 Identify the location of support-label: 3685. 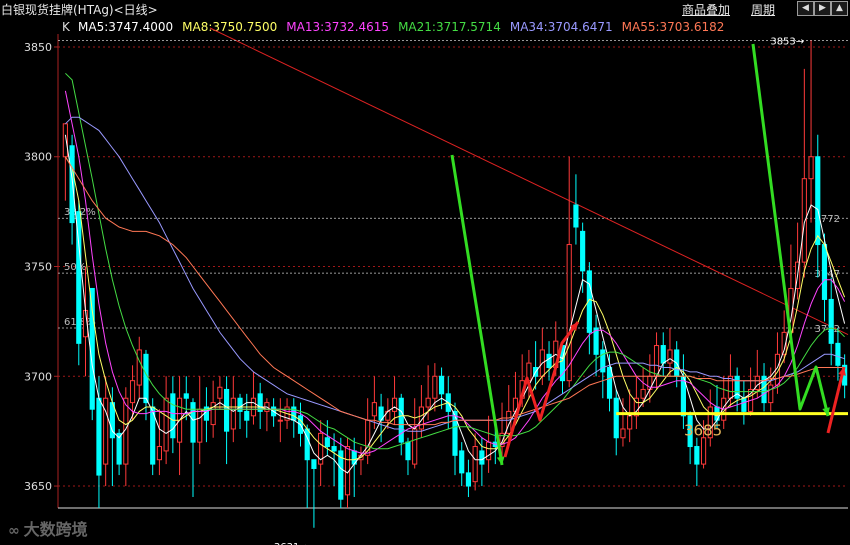
(703, 431).